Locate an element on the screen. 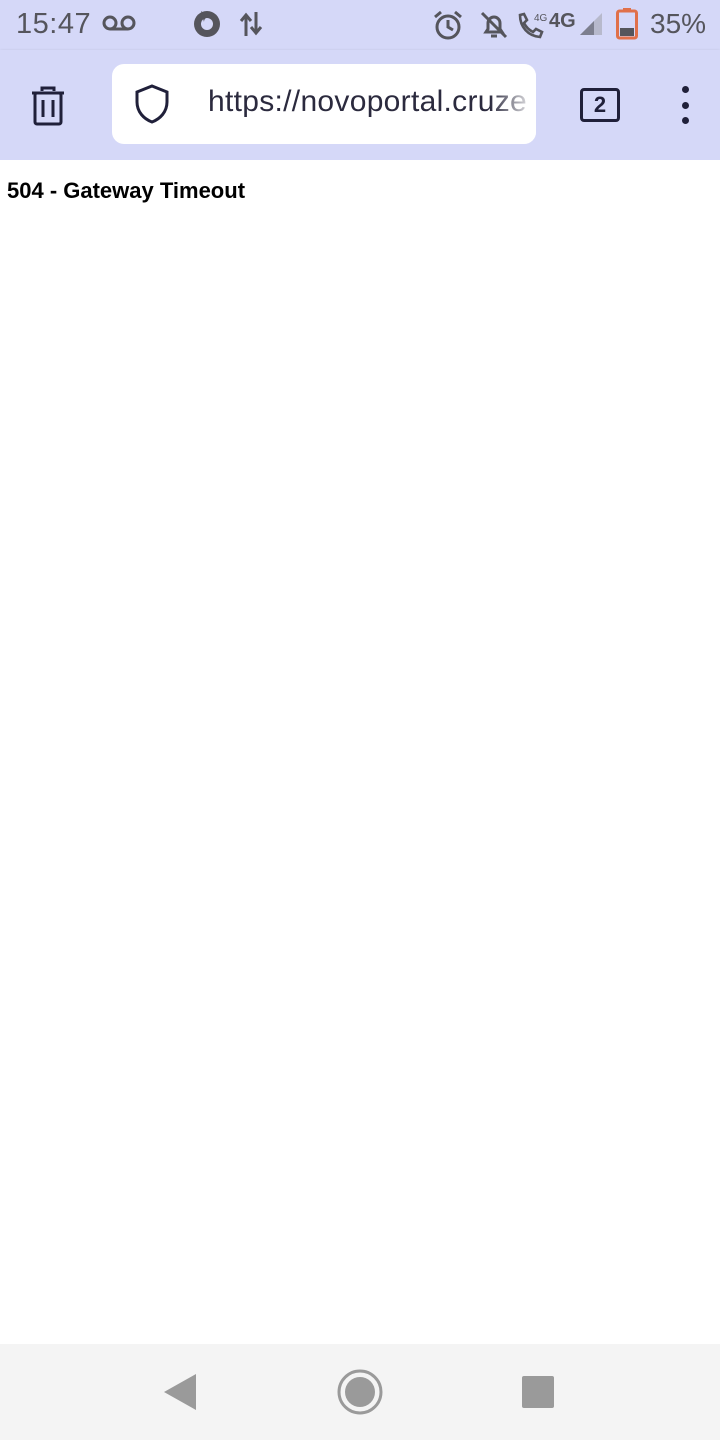 This screenshot has height=1440, width=720. home-icon is located at coordinates (360, 1392).